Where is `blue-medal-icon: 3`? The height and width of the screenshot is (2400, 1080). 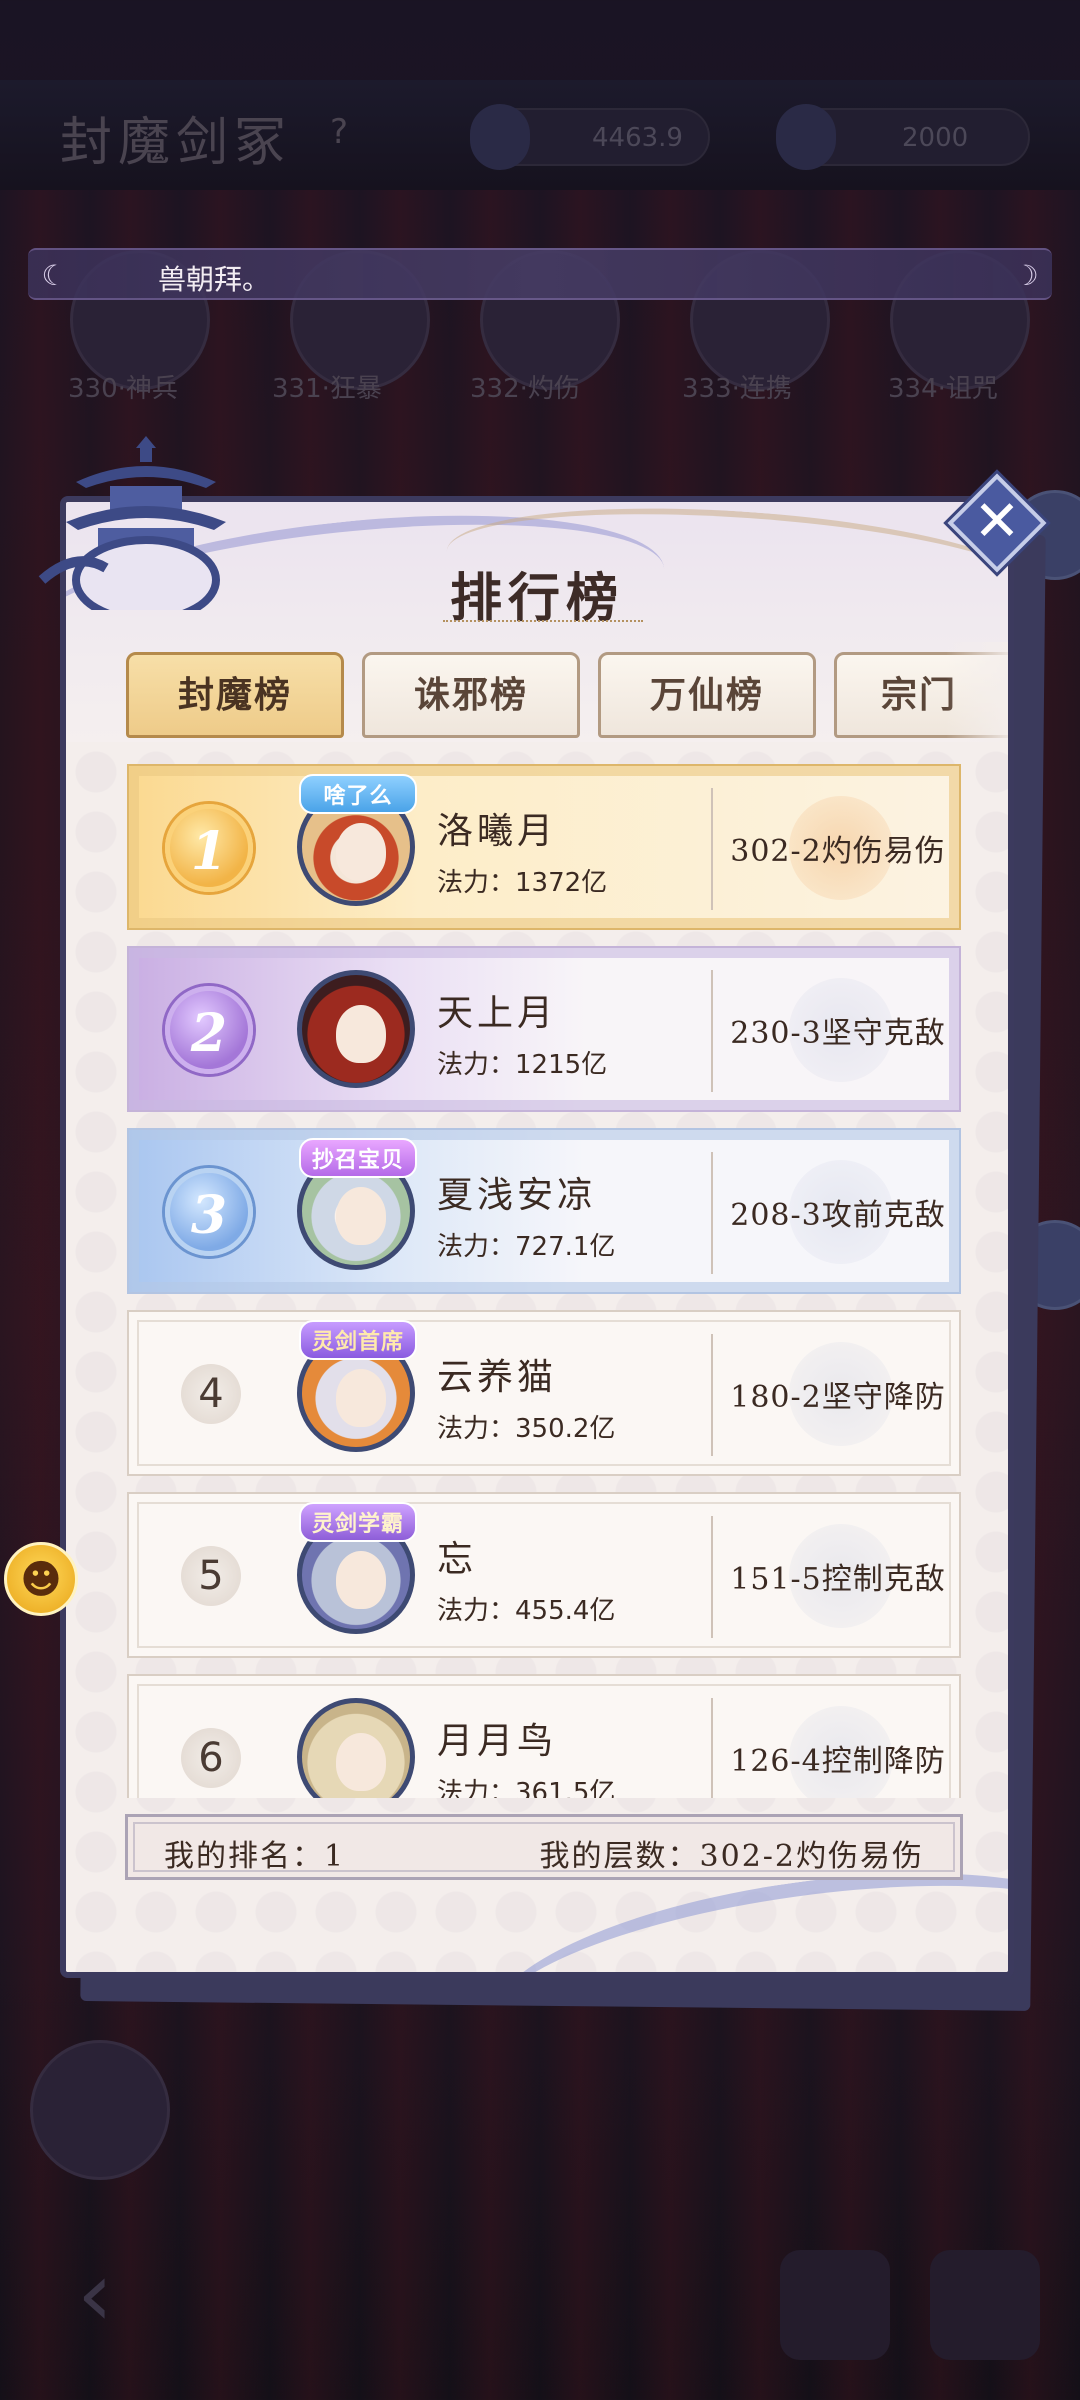 blue-medal-icon: 3 is located at coordinates (209, 1212).